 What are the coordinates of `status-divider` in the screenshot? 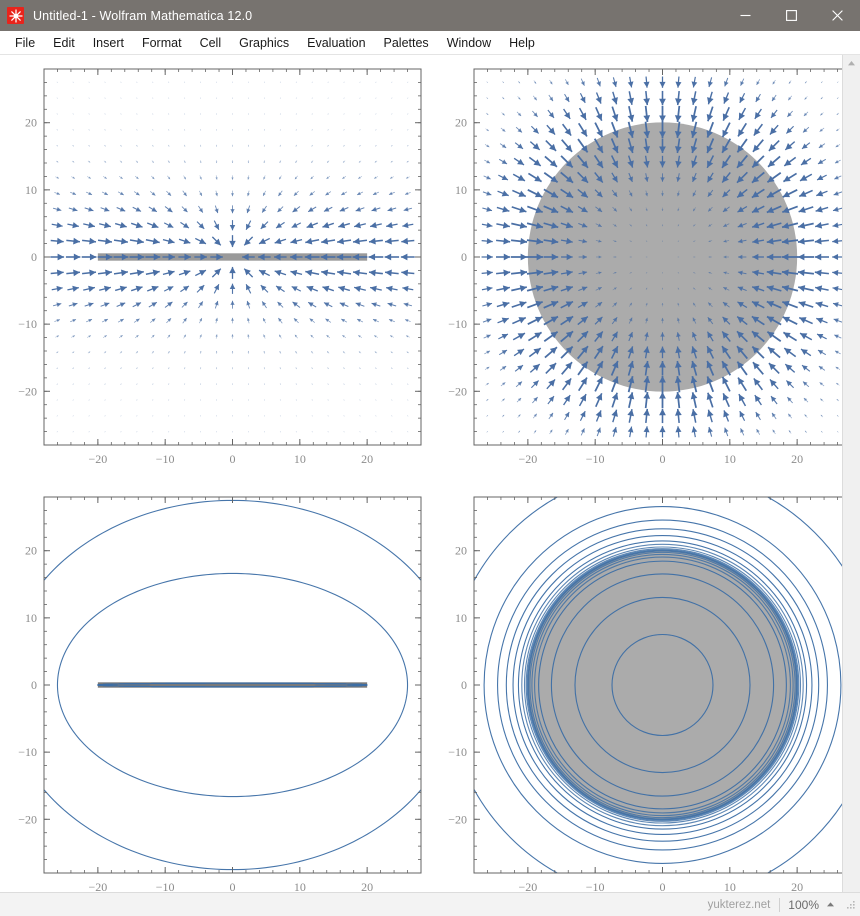 It's located at (780, 904).